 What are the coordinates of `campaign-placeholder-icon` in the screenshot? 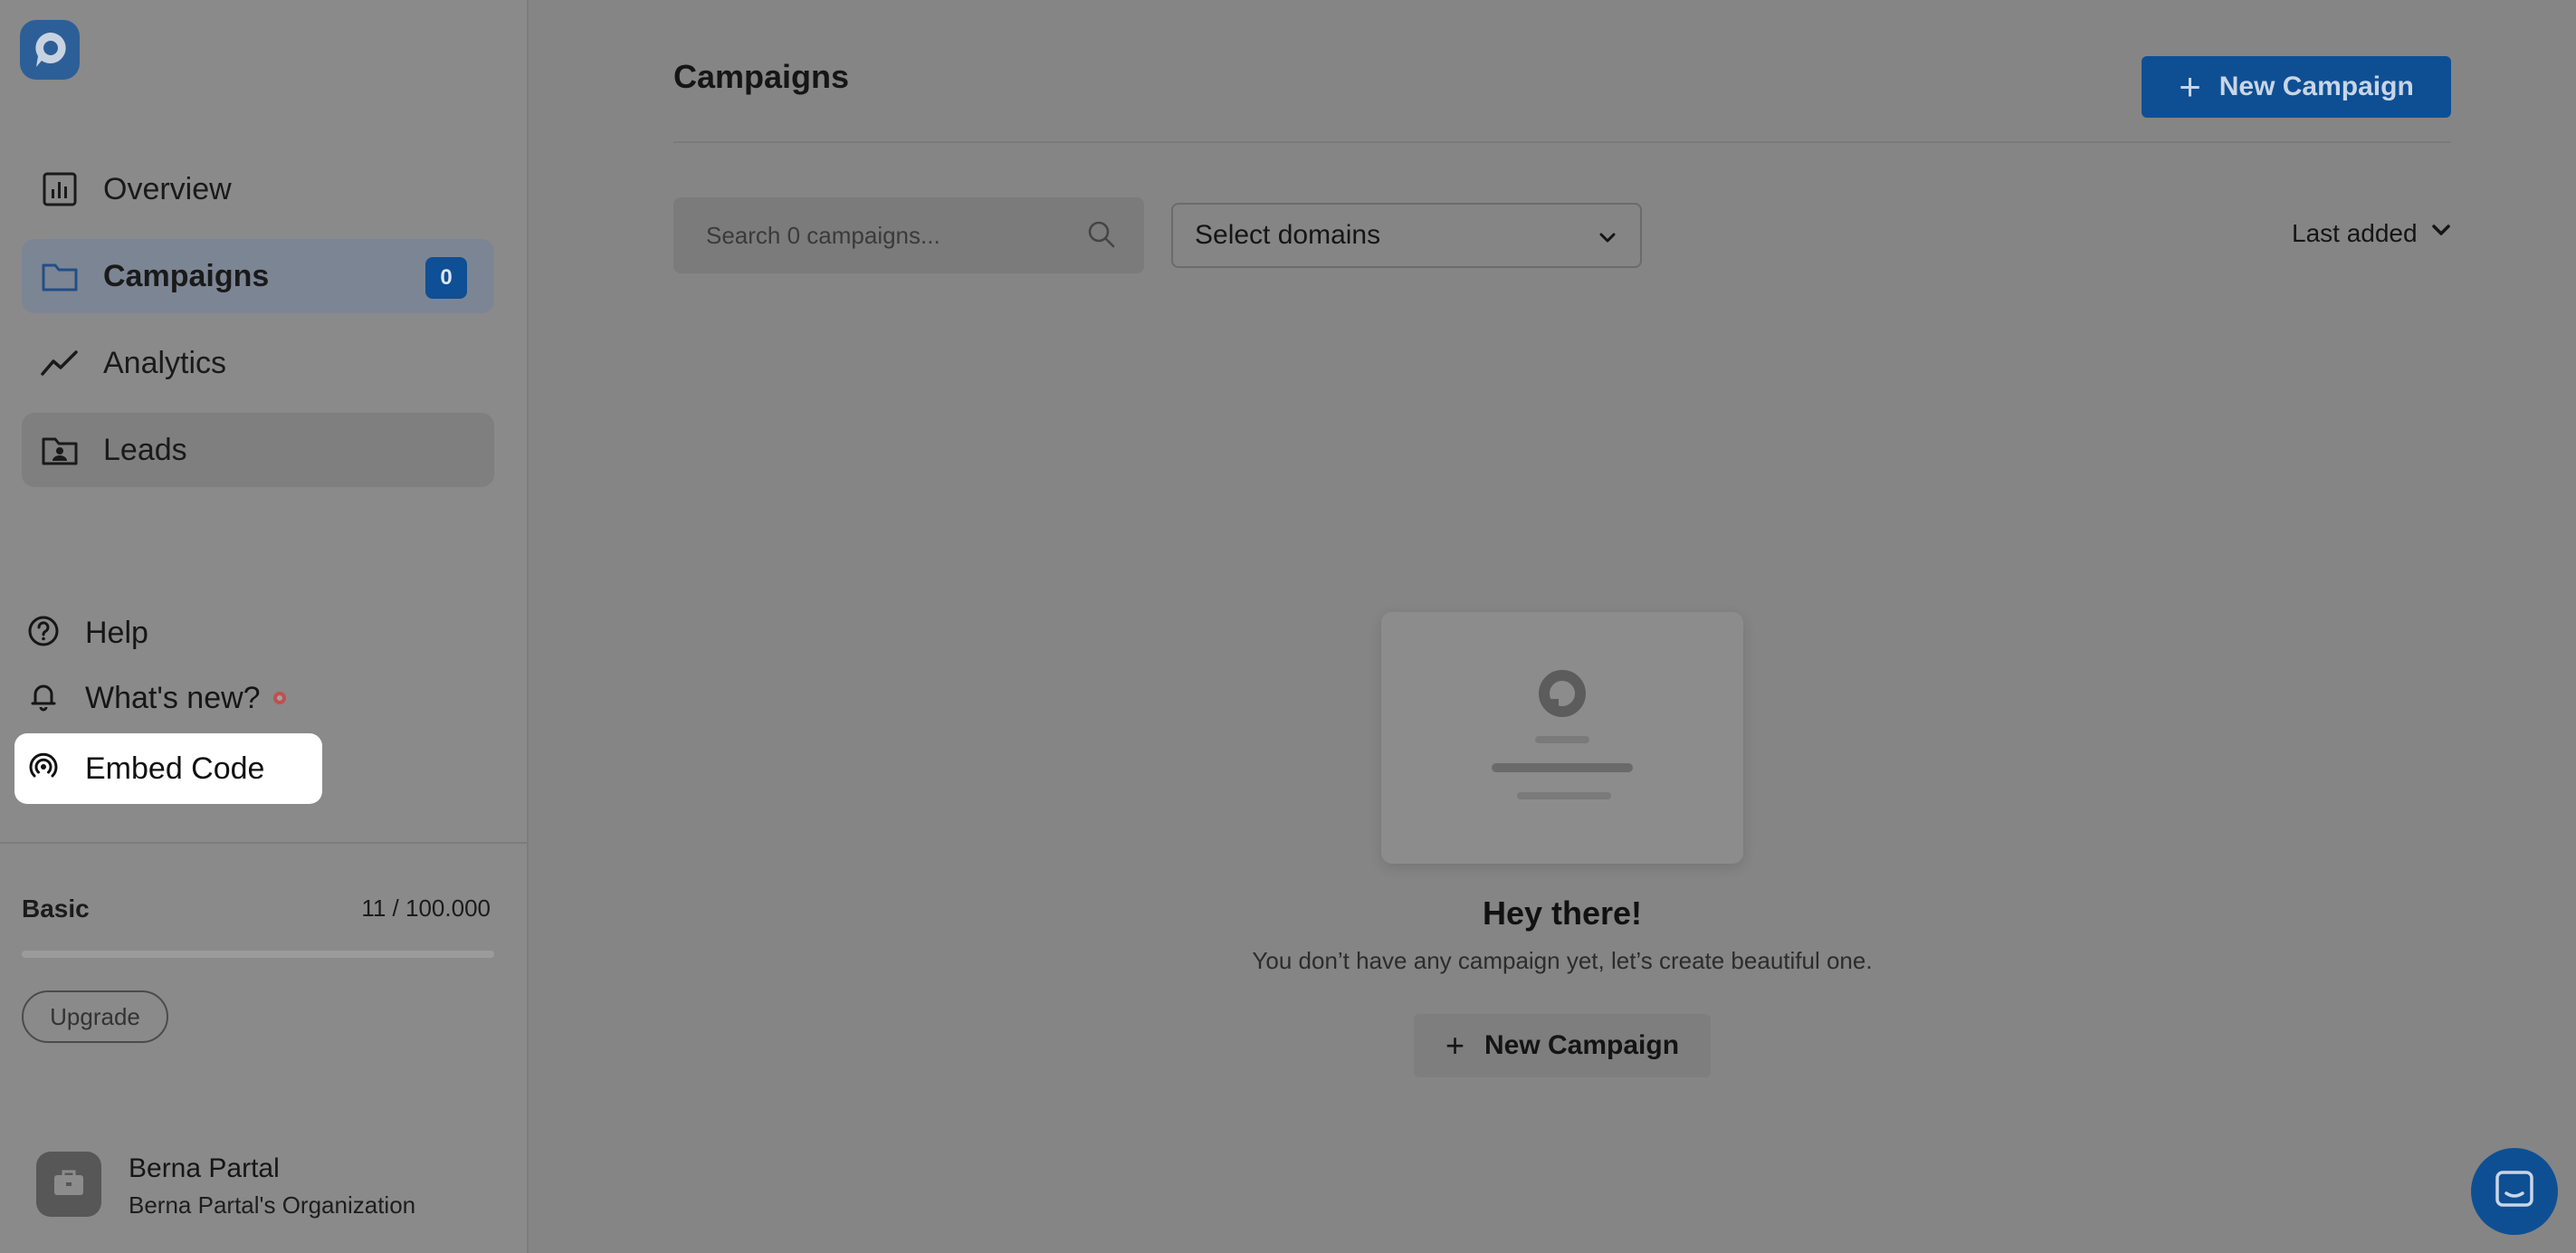 It's located at (1563, 734).